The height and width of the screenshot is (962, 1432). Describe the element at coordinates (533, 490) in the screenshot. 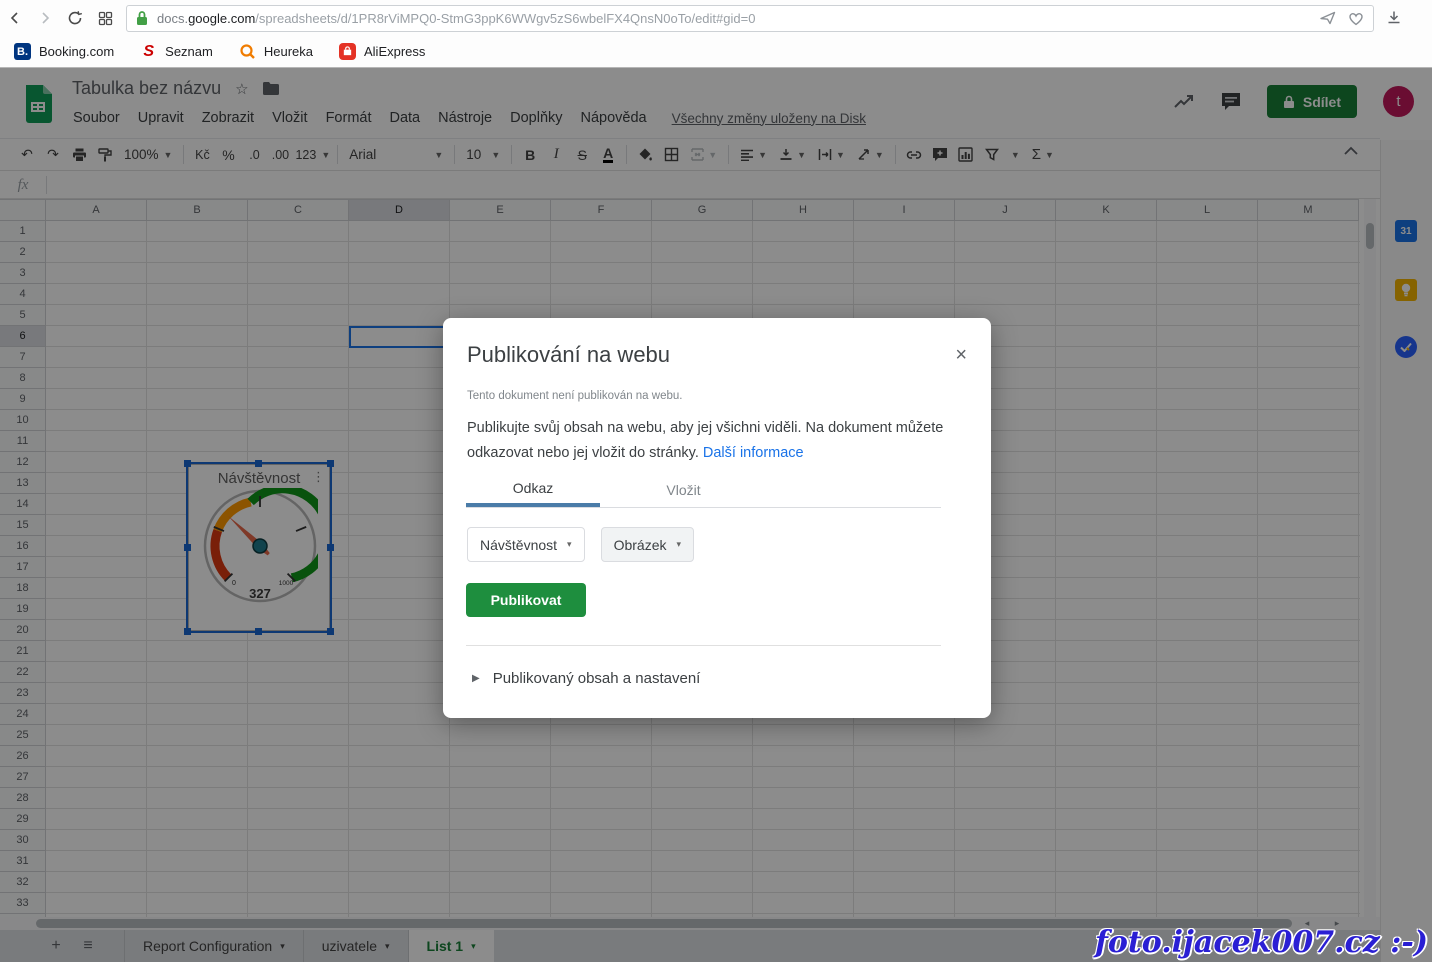

I see `tab-odkaz: Odkaz` at that location.